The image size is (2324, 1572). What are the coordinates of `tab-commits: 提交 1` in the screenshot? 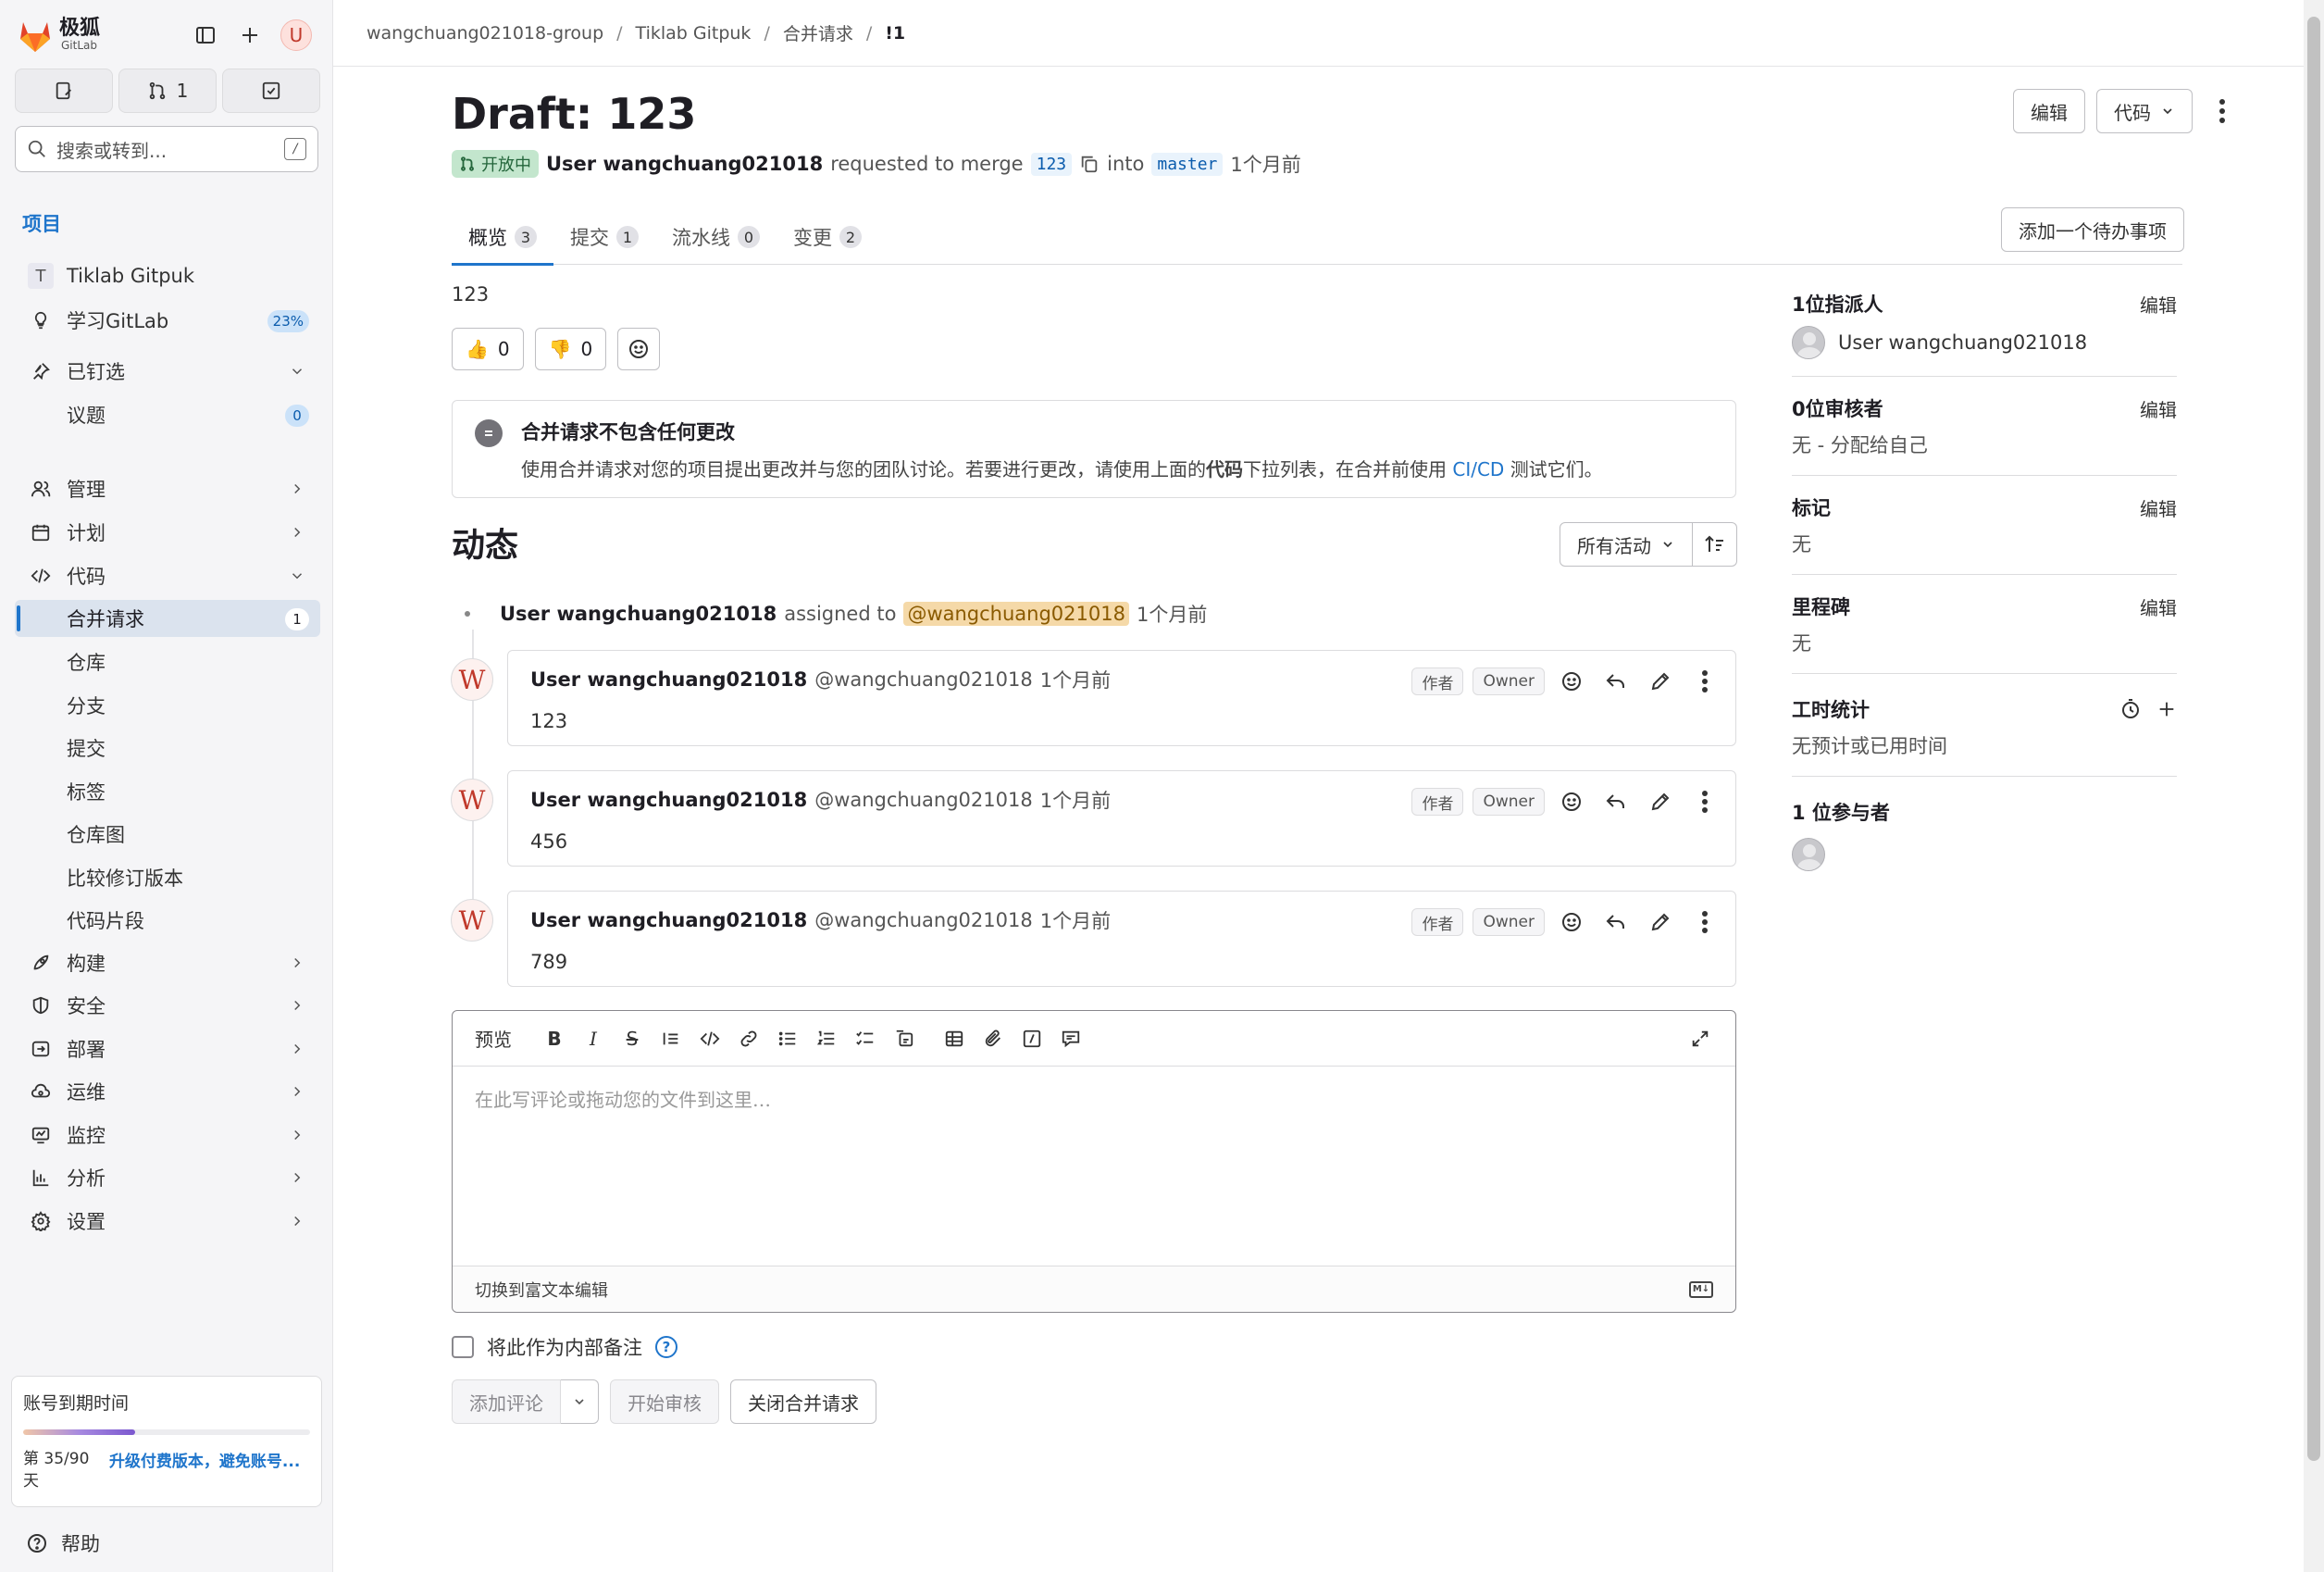 It's located at (604, 237).